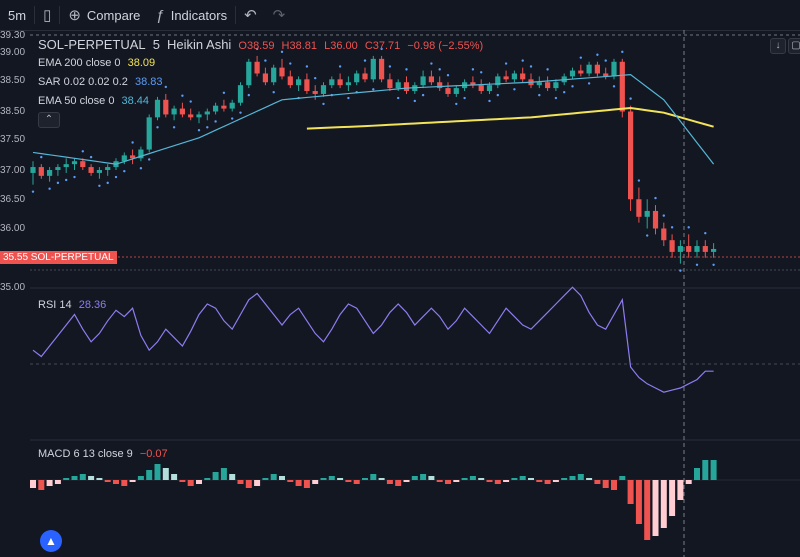 This screenshot has height=557, width=800. What do you see at coordinates (778, 46) in the screenshot?
I see `download-icon: ↓` at bounding box center [778, 46].